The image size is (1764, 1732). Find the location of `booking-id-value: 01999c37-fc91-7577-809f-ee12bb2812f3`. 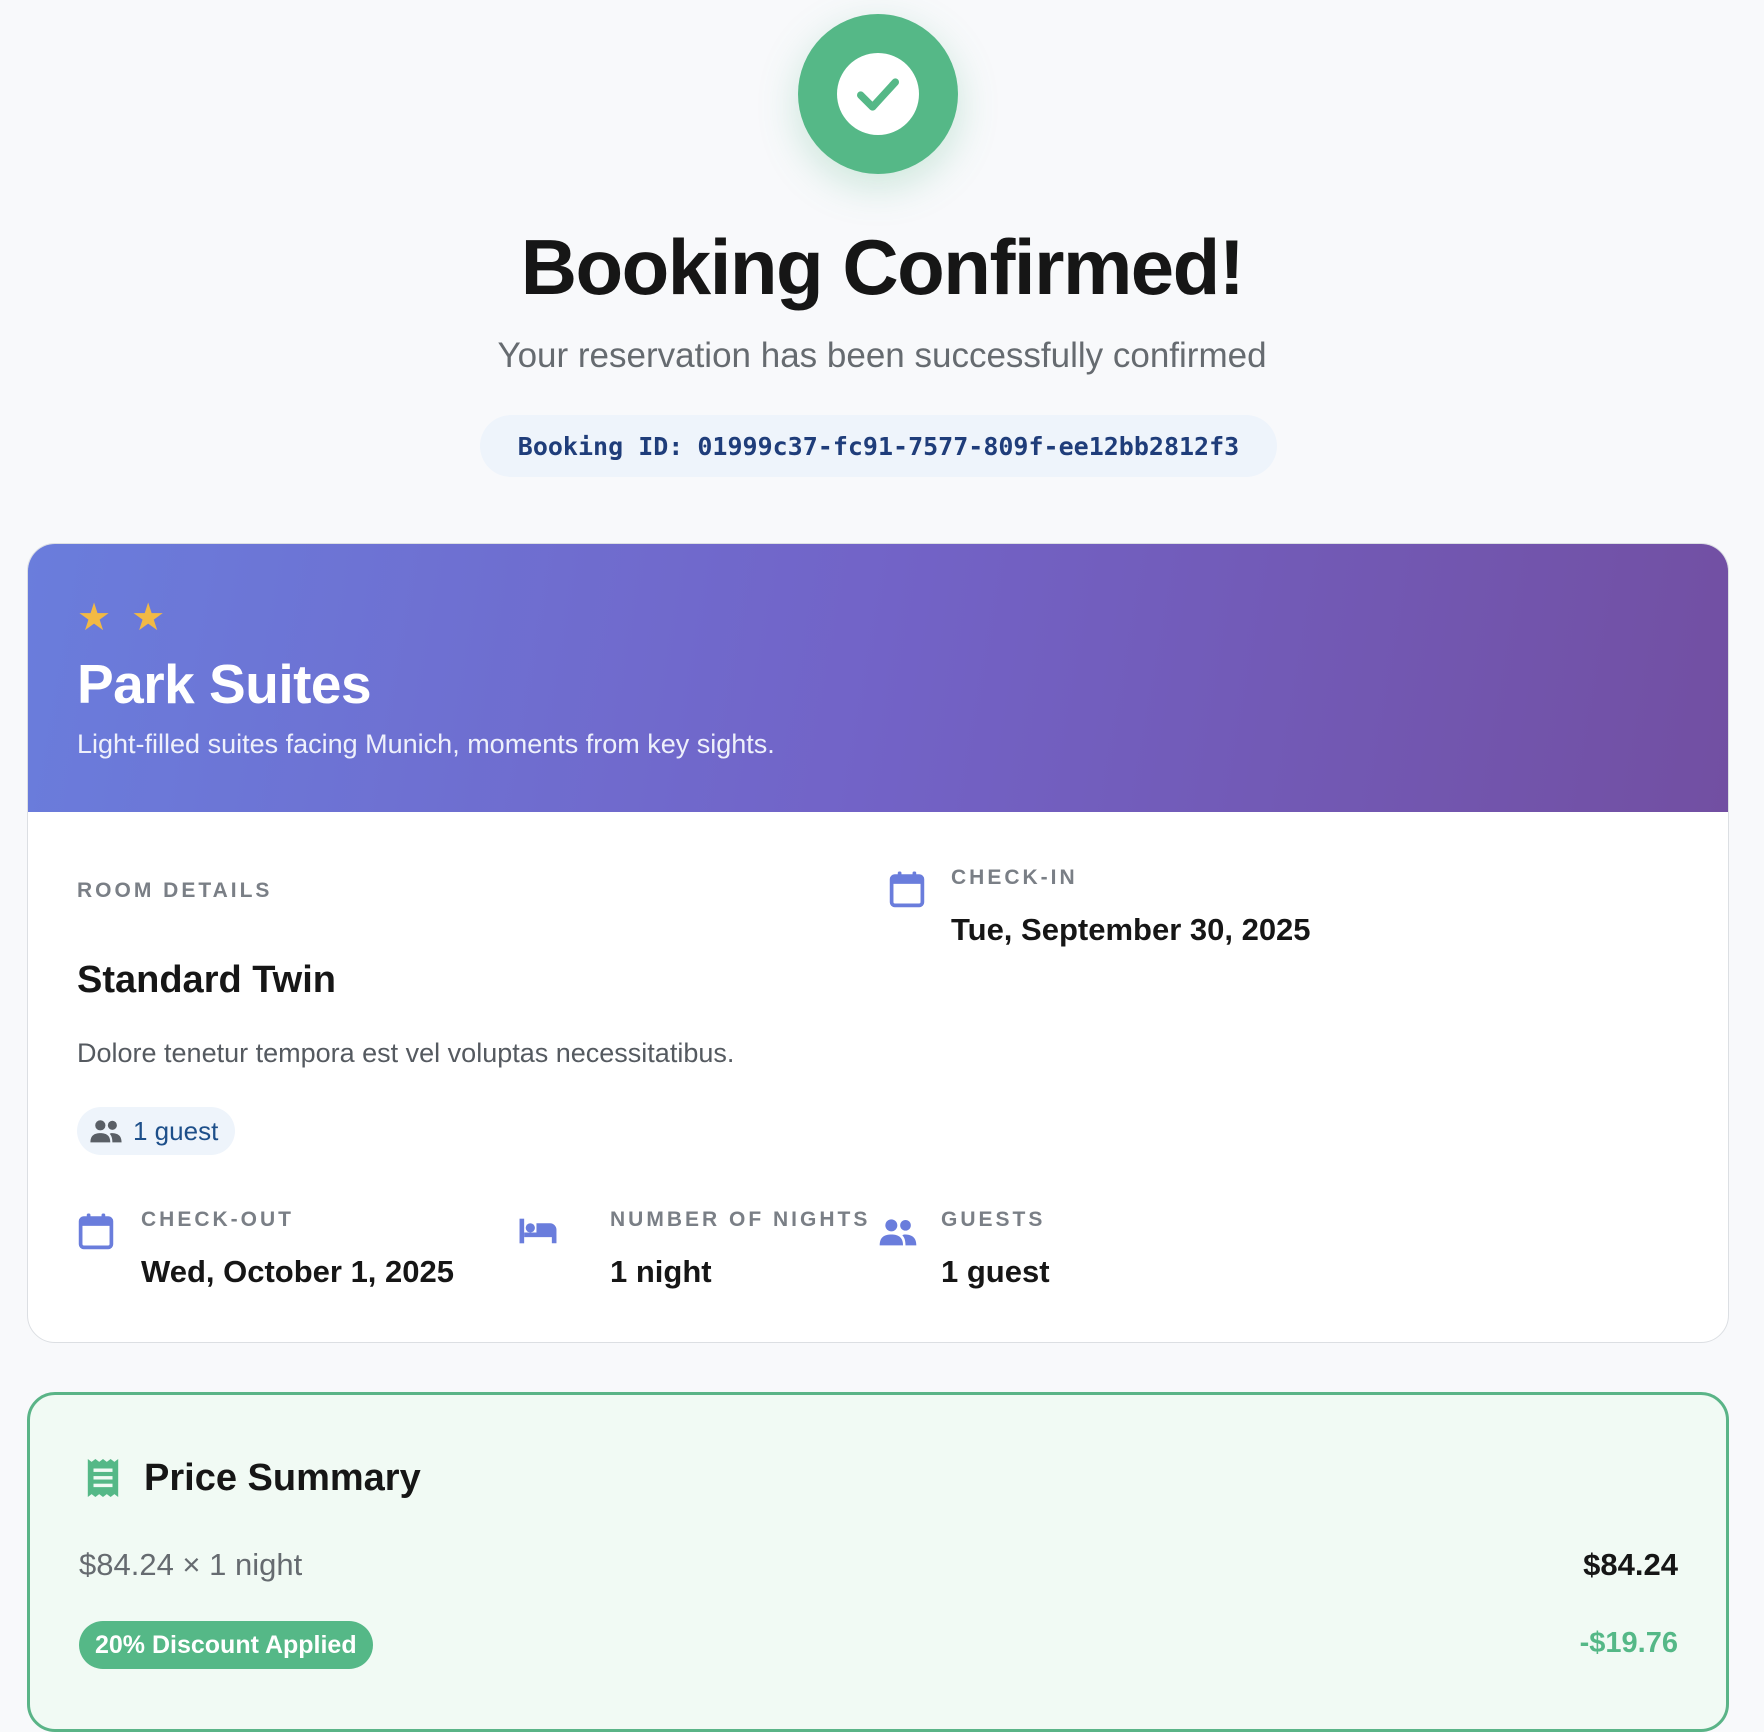

booking-id-value: 01999c37-fc91-7577-809f-ee12bb2812f3 is located at coordinates (968, 446).